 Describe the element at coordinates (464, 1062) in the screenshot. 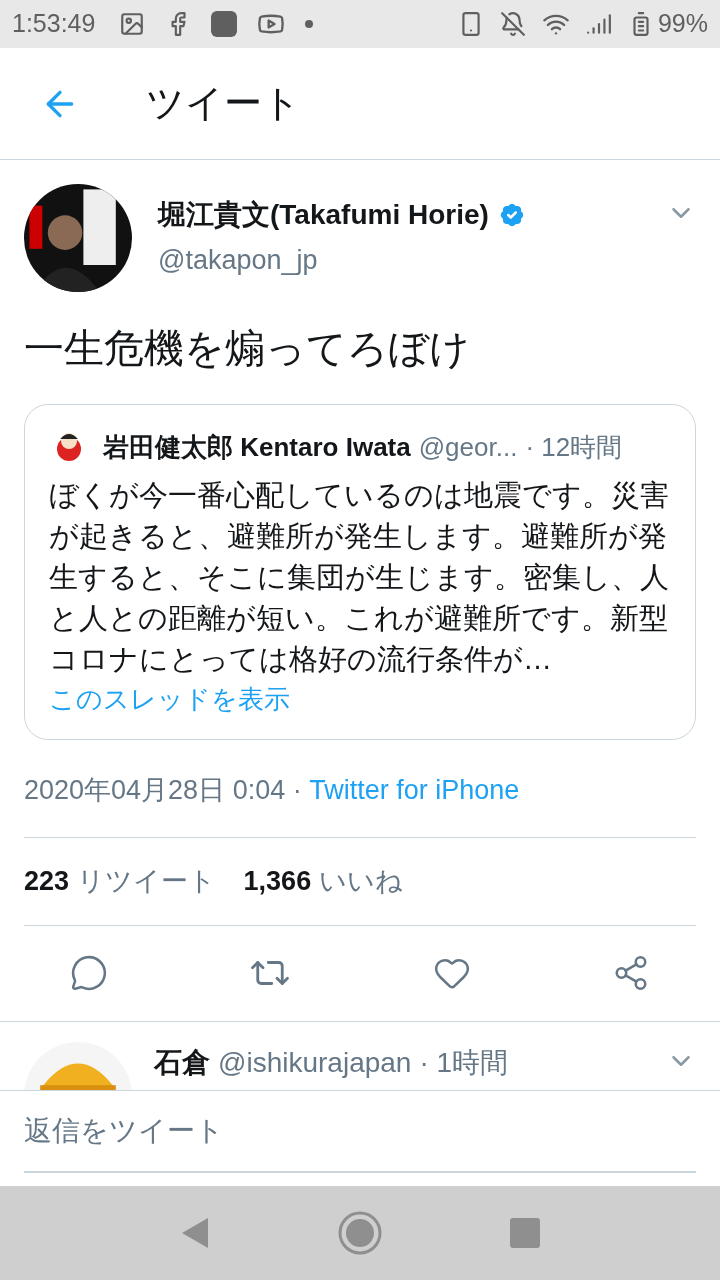

I see `reply-time: · 1時間` at that location.